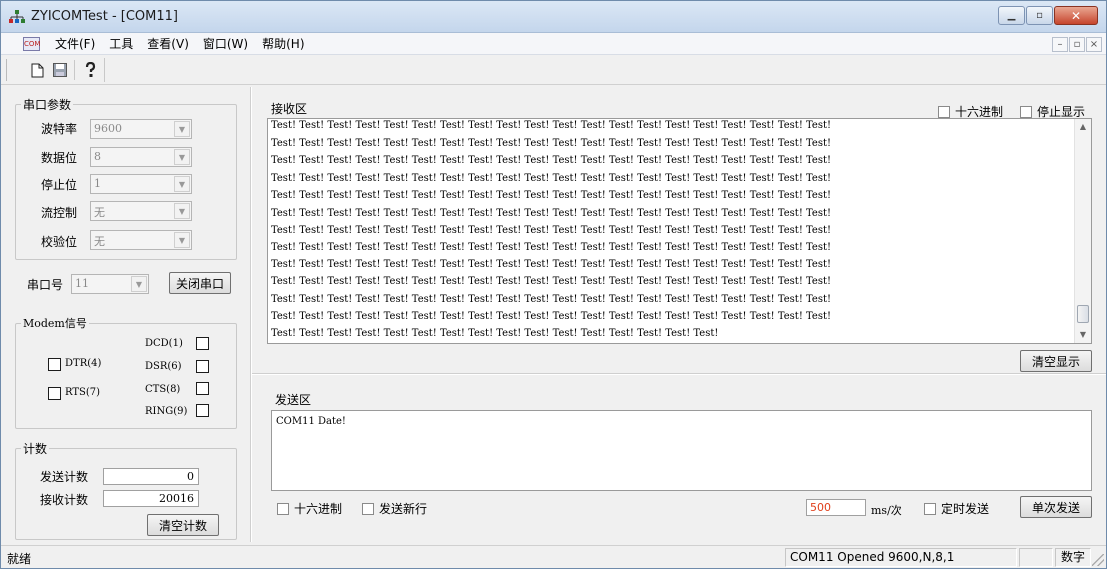  Describe the element at coordinates (1098, 560) in the screenshot. I see `resize-grip-icon` at that location.